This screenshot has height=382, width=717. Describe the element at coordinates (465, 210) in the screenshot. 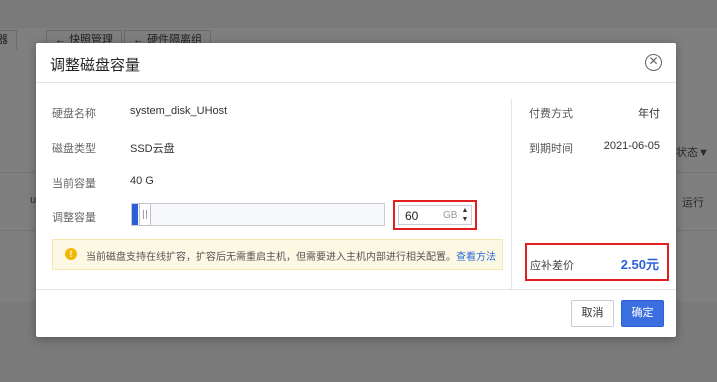

I see `increment-arrow-icon: ▲` at that location.